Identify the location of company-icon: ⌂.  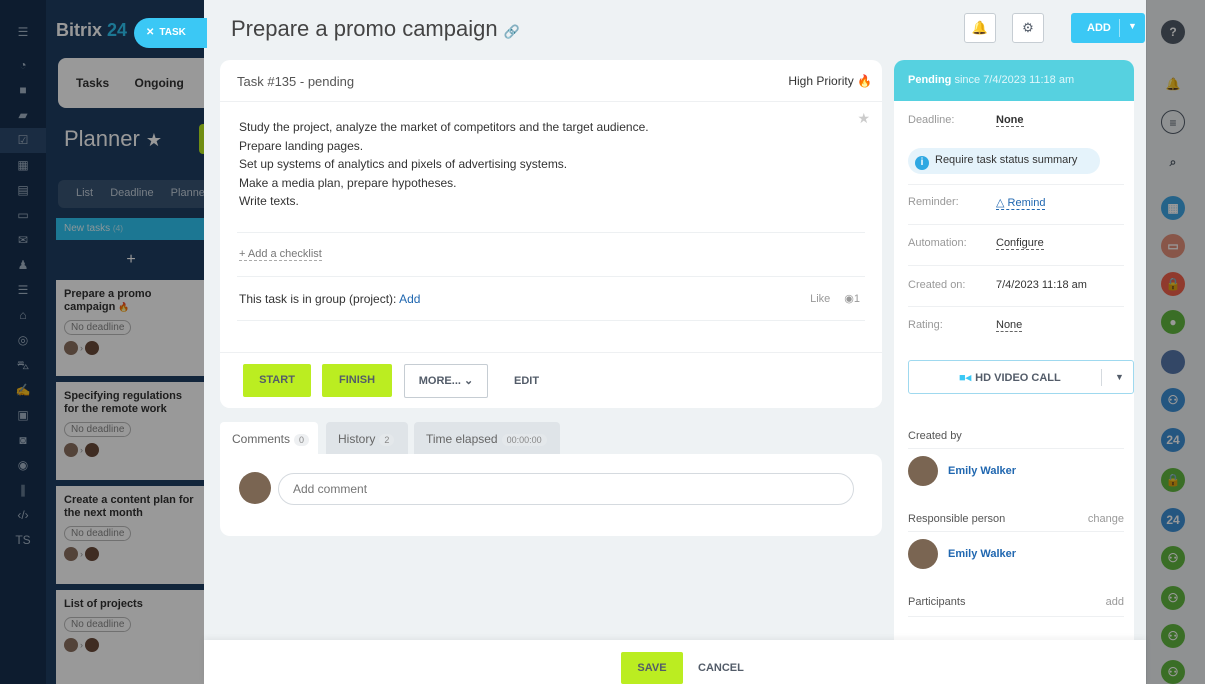
(23, 315).